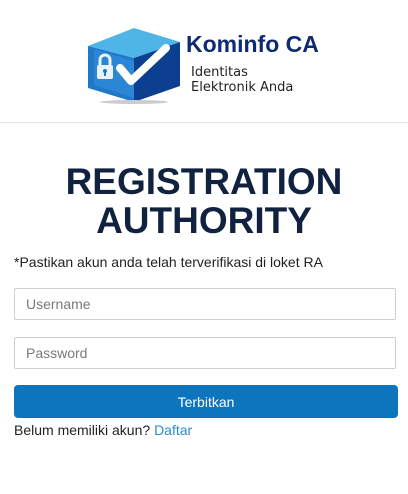 This screenshot has height=494, width=408. I want to click on page-title-line2: AUTHORITY, so click(204, 220).